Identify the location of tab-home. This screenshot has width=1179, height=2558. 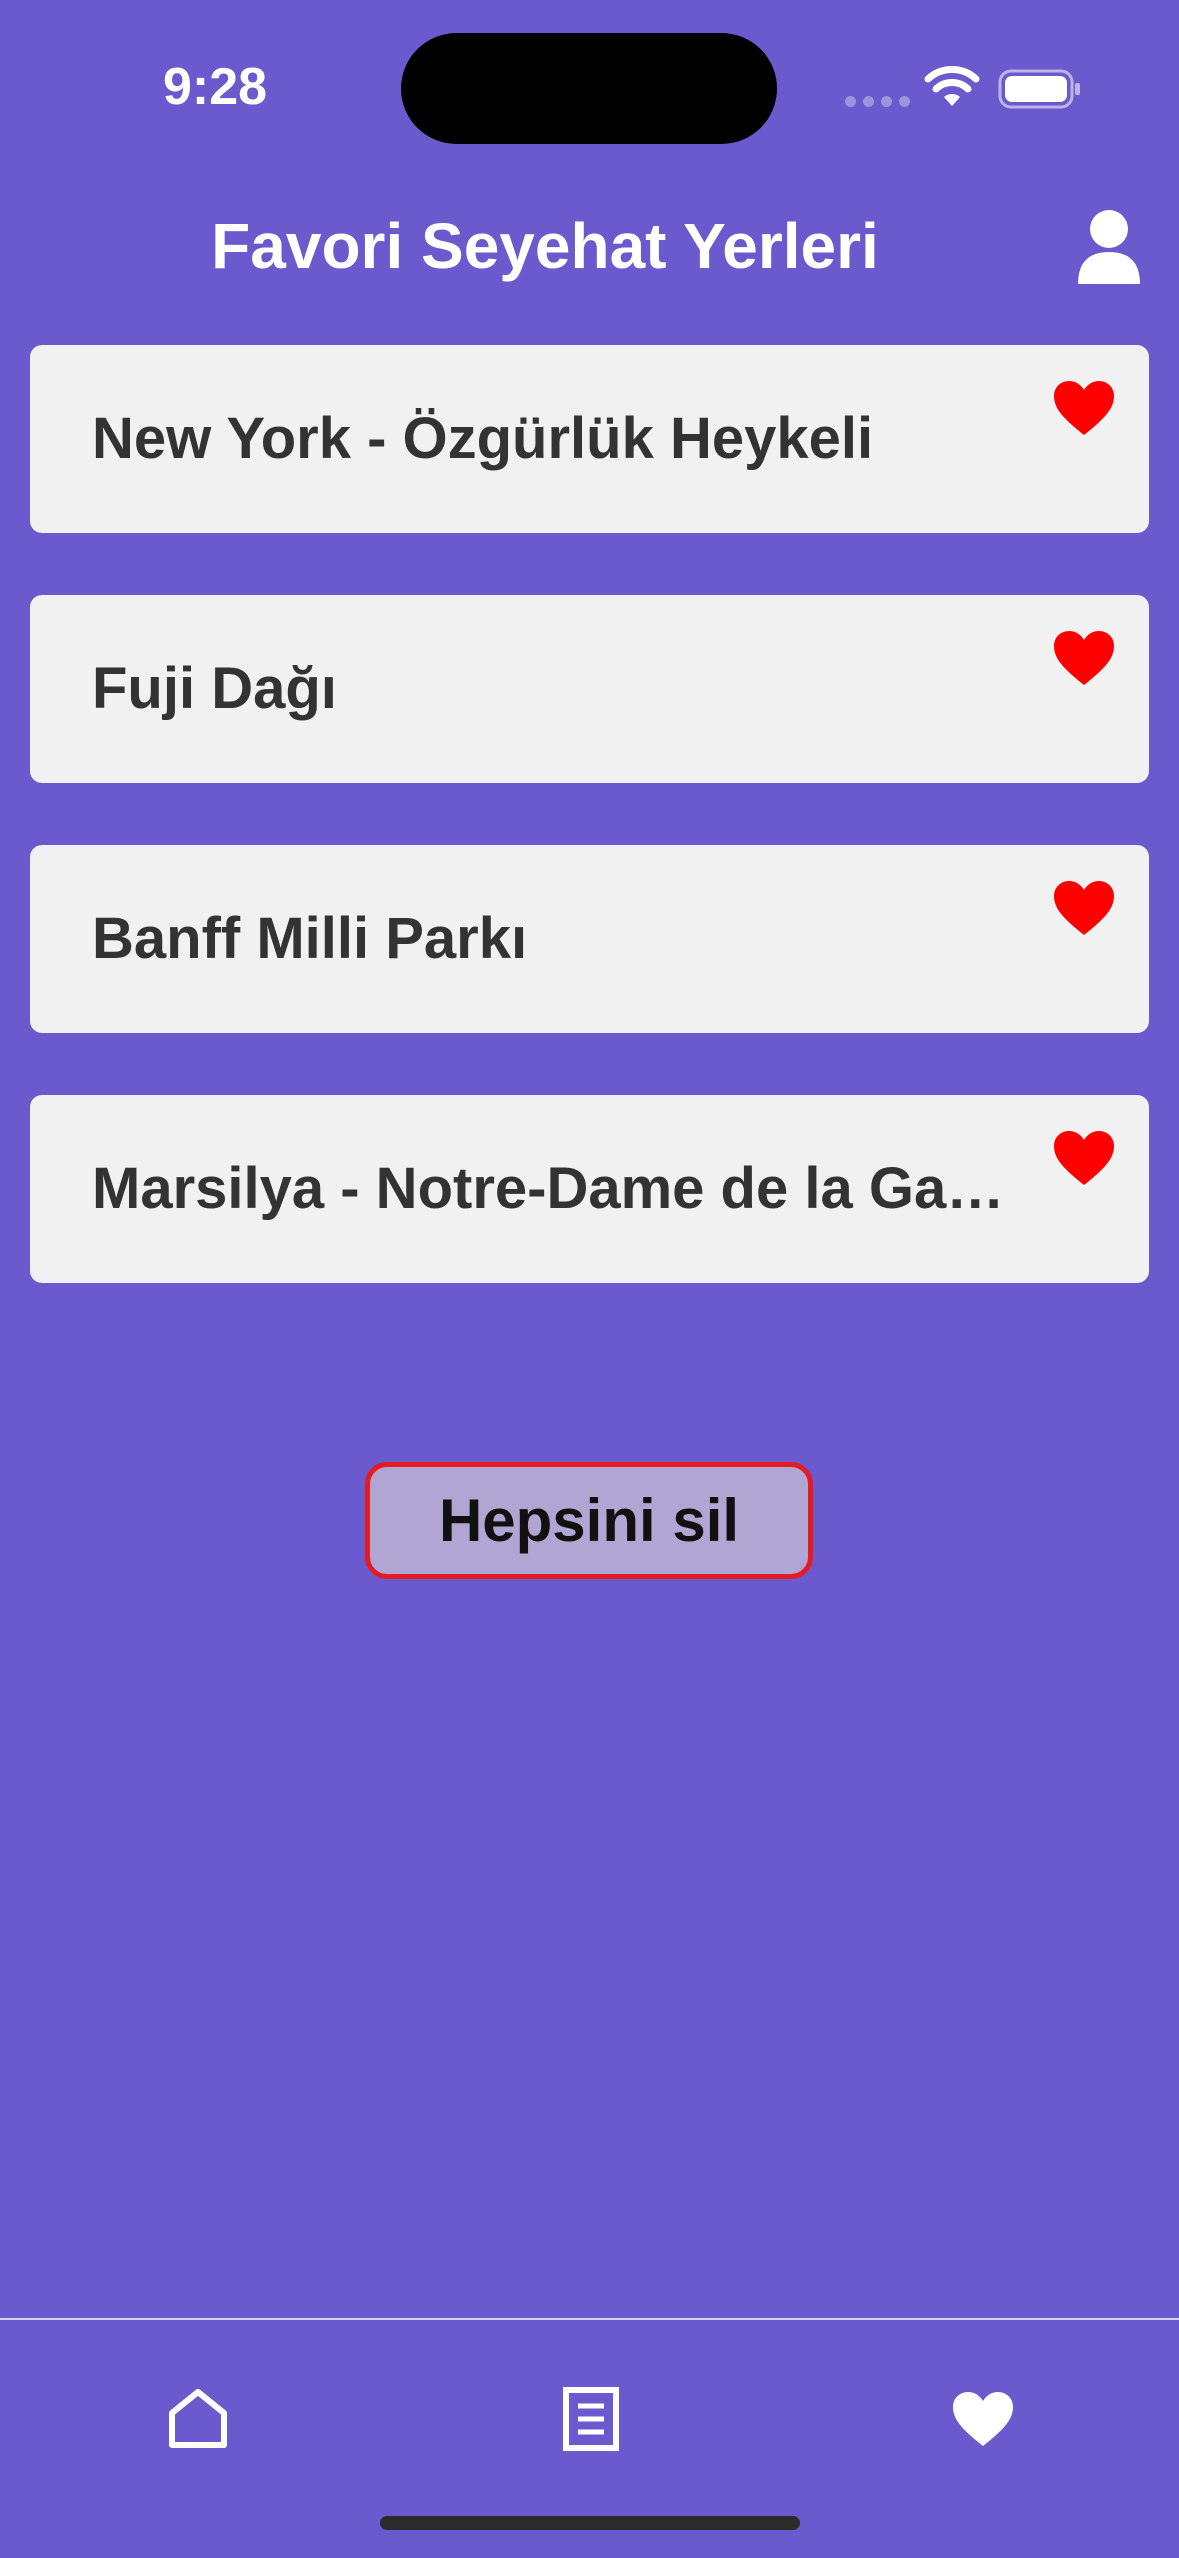
(198, 2419).